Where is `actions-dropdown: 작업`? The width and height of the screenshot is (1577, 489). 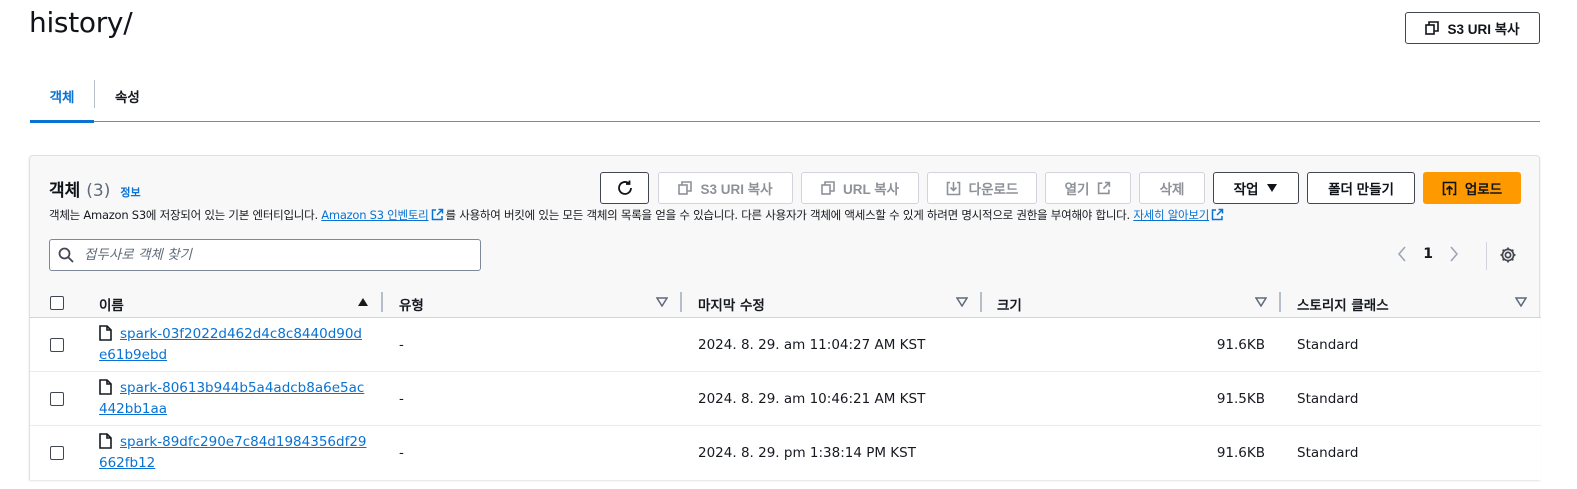
actions-dropdown: 작업 is located at coordinates (1256, 188).